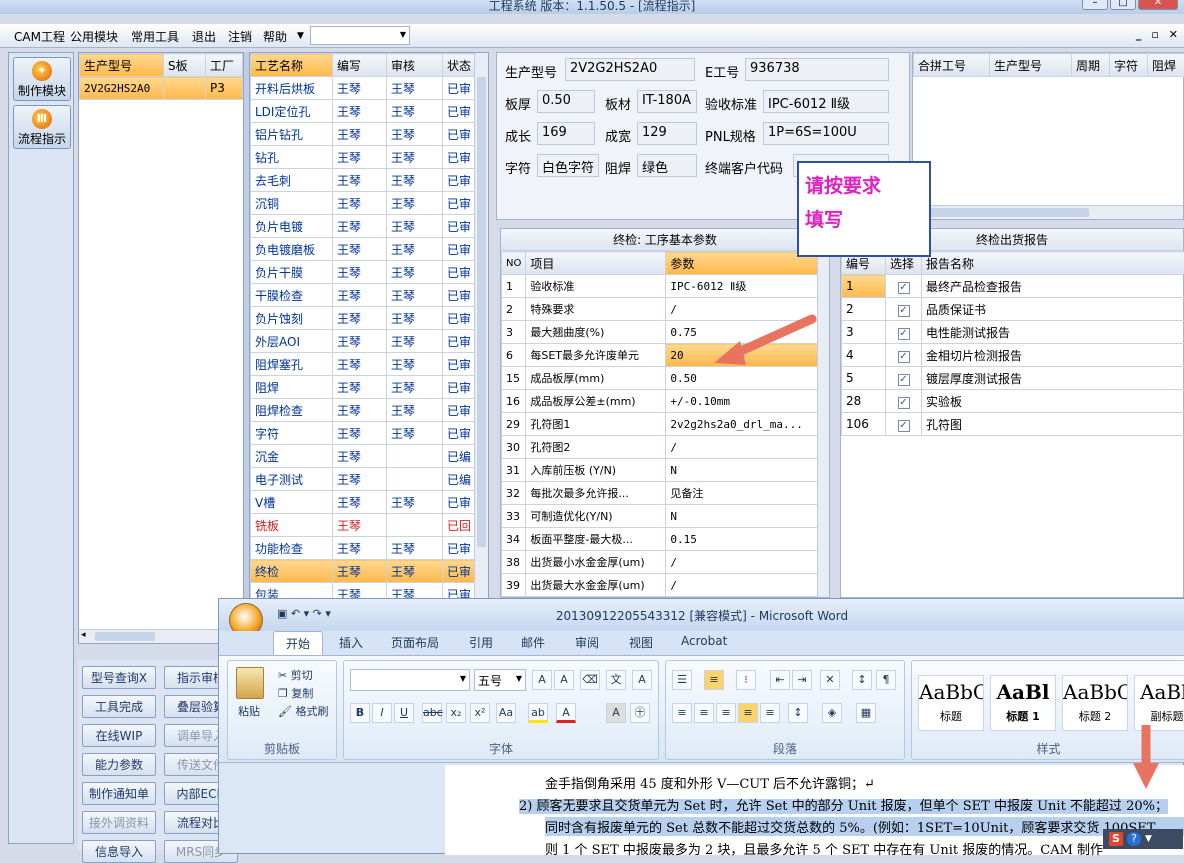 This screenshot has height=863, width=1184. Describe the element at coordinates (667, 133) in the screenshot. I see `wid-field: 129` at that location.